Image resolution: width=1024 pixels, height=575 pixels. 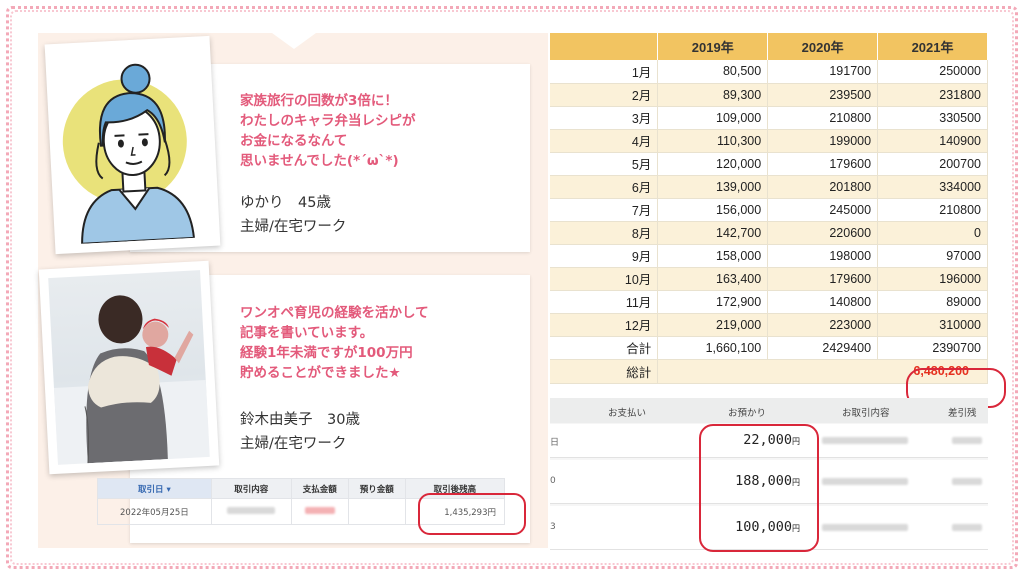 What do you see at coordinates (604, 302) in the screenshot?
I see `month-cell: 11月` at bounding box center [604, 302].